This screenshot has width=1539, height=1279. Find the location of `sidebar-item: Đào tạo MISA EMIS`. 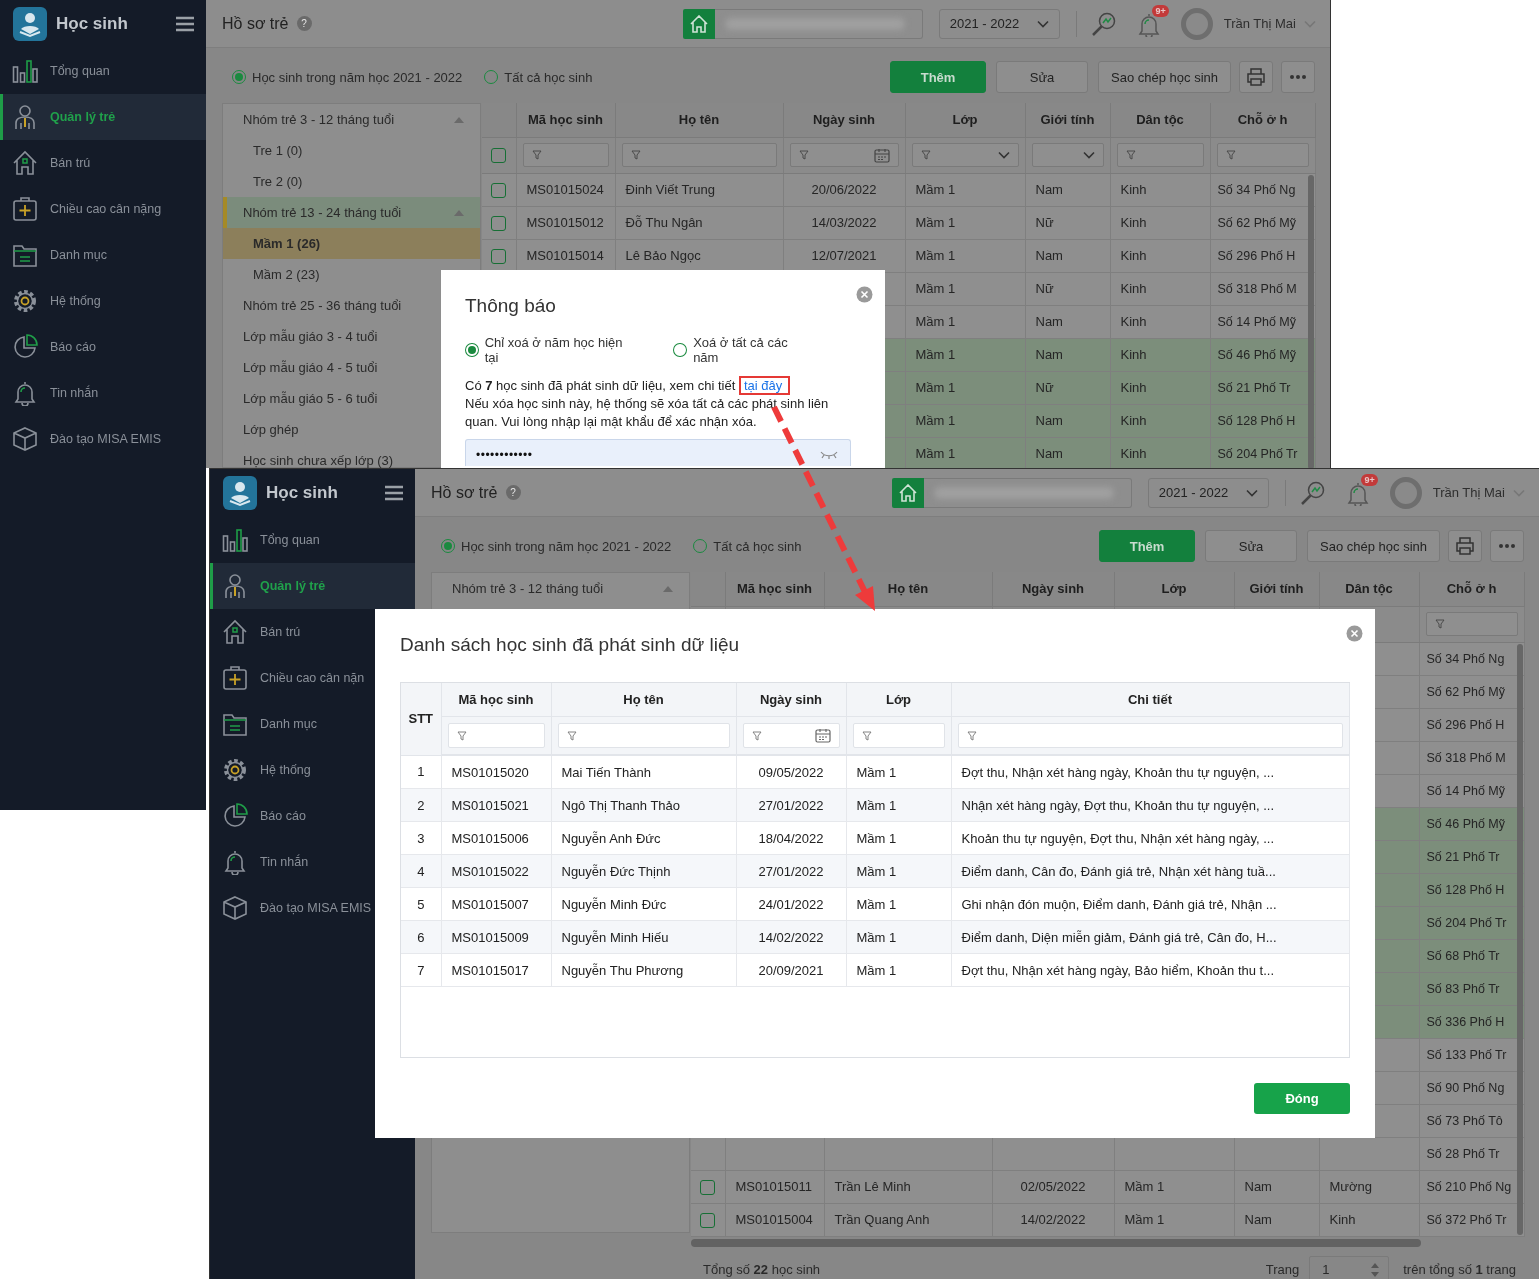

sidebar-item: Đào tạo MISA EMIS is located at coordinates (103, 439).